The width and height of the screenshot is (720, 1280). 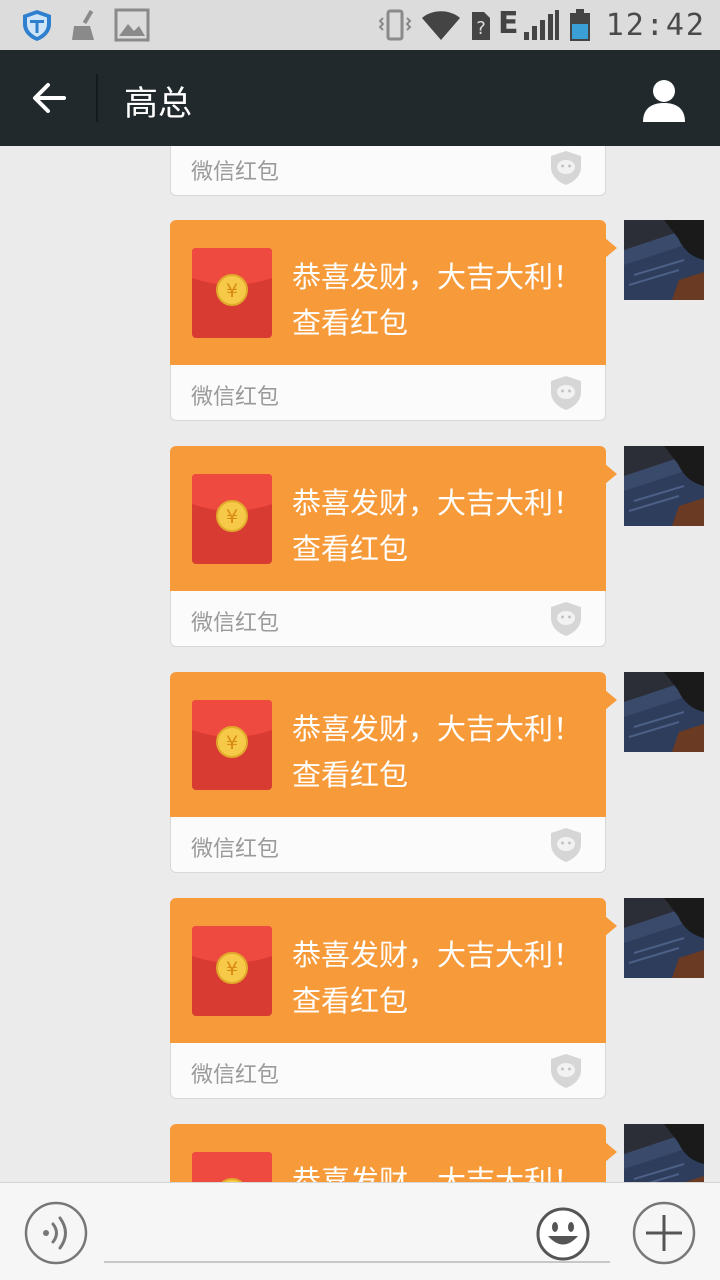 I want to click on wifi-icon, so click(x=441, y=25).